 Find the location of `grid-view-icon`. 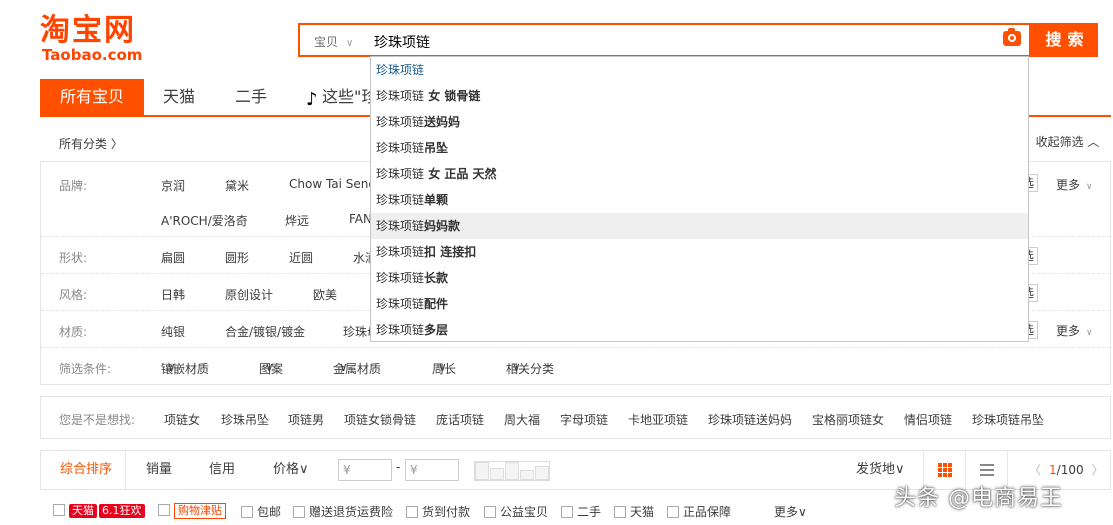

grid-view-icon is located at coordinates (945, 470).